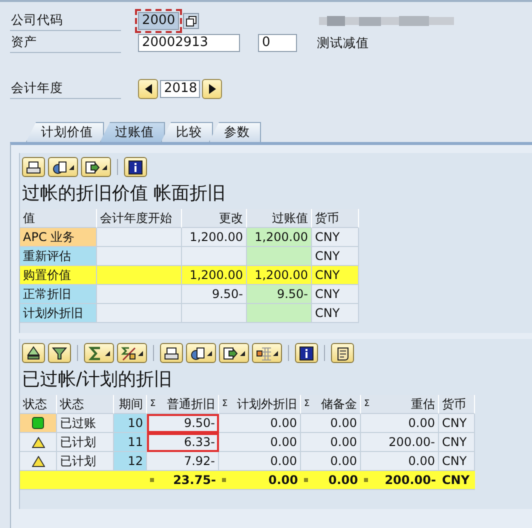 The height and width of the screenshot is (528, 532). What do you see at coordinates (343, 43) in the screenshot?
I see `asset-description: 测试减值` at bounding box center [343, 43].